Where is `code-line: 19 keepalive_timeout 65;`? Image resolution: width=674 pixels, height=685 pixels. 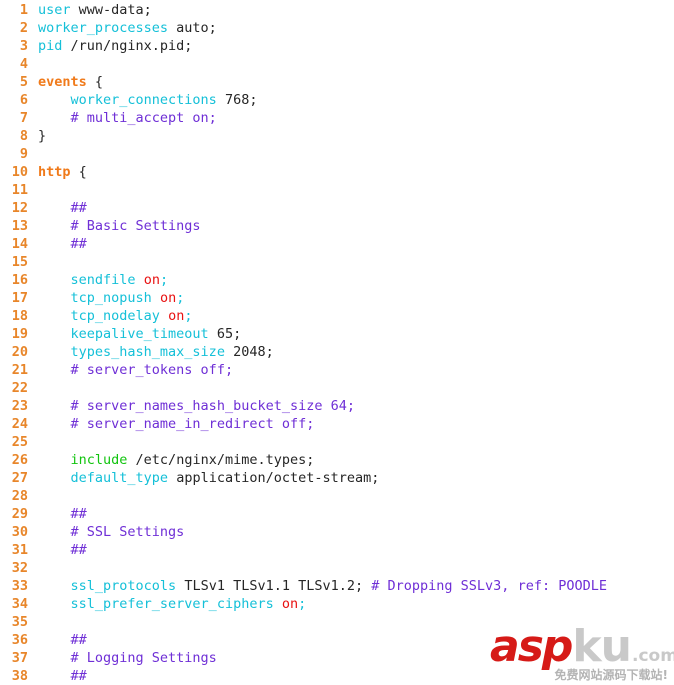 code-line: 19 keepalive_timeout 65; is located at coordinates (337, 334).